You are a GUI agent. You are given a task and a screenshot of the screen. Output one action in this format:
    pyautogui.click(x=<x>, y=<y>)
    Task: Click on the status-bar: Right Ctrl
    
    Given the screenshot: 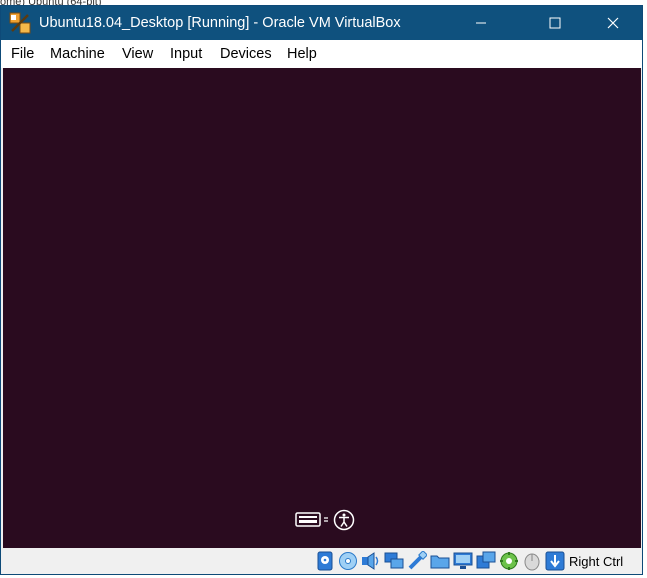 What is the action you would take?
    pyautogui.click(x=321, y=561)
    